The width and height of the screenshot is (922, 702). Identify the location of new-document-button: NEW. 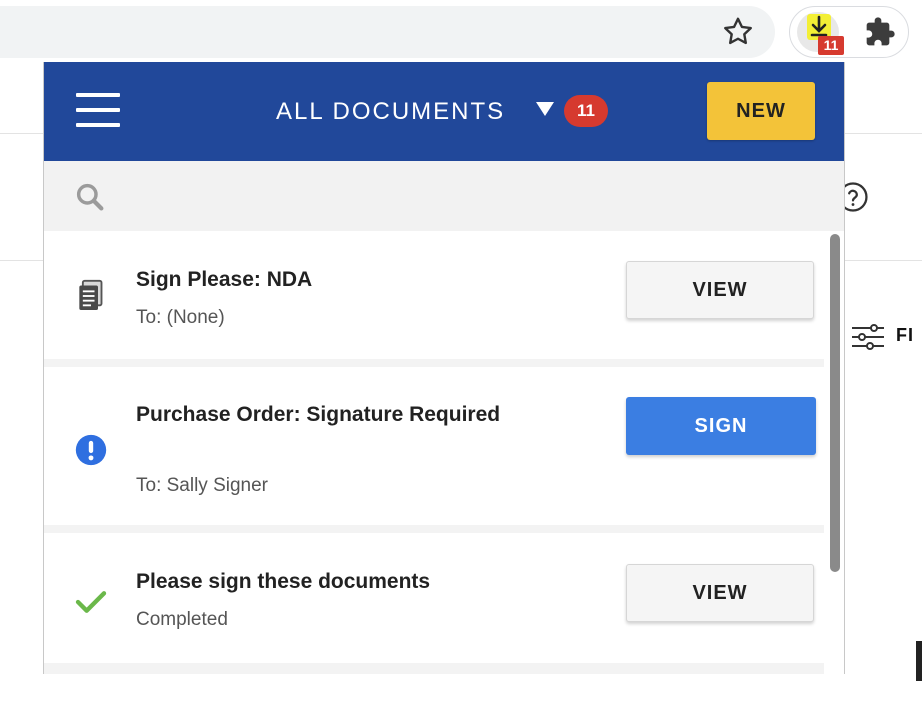
(761, 111).